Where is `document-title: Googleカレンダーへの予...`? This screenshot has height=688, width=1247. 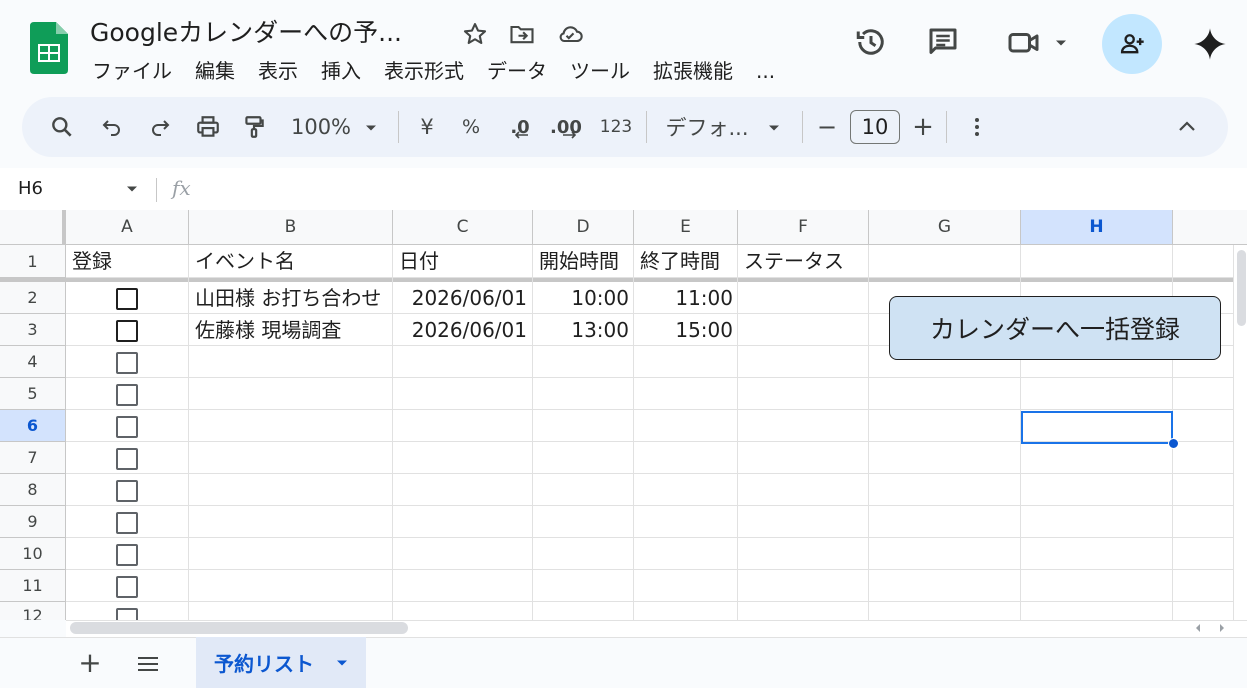 document-title: Googleカレンダーへの予... is located at coordinates (246, 33).